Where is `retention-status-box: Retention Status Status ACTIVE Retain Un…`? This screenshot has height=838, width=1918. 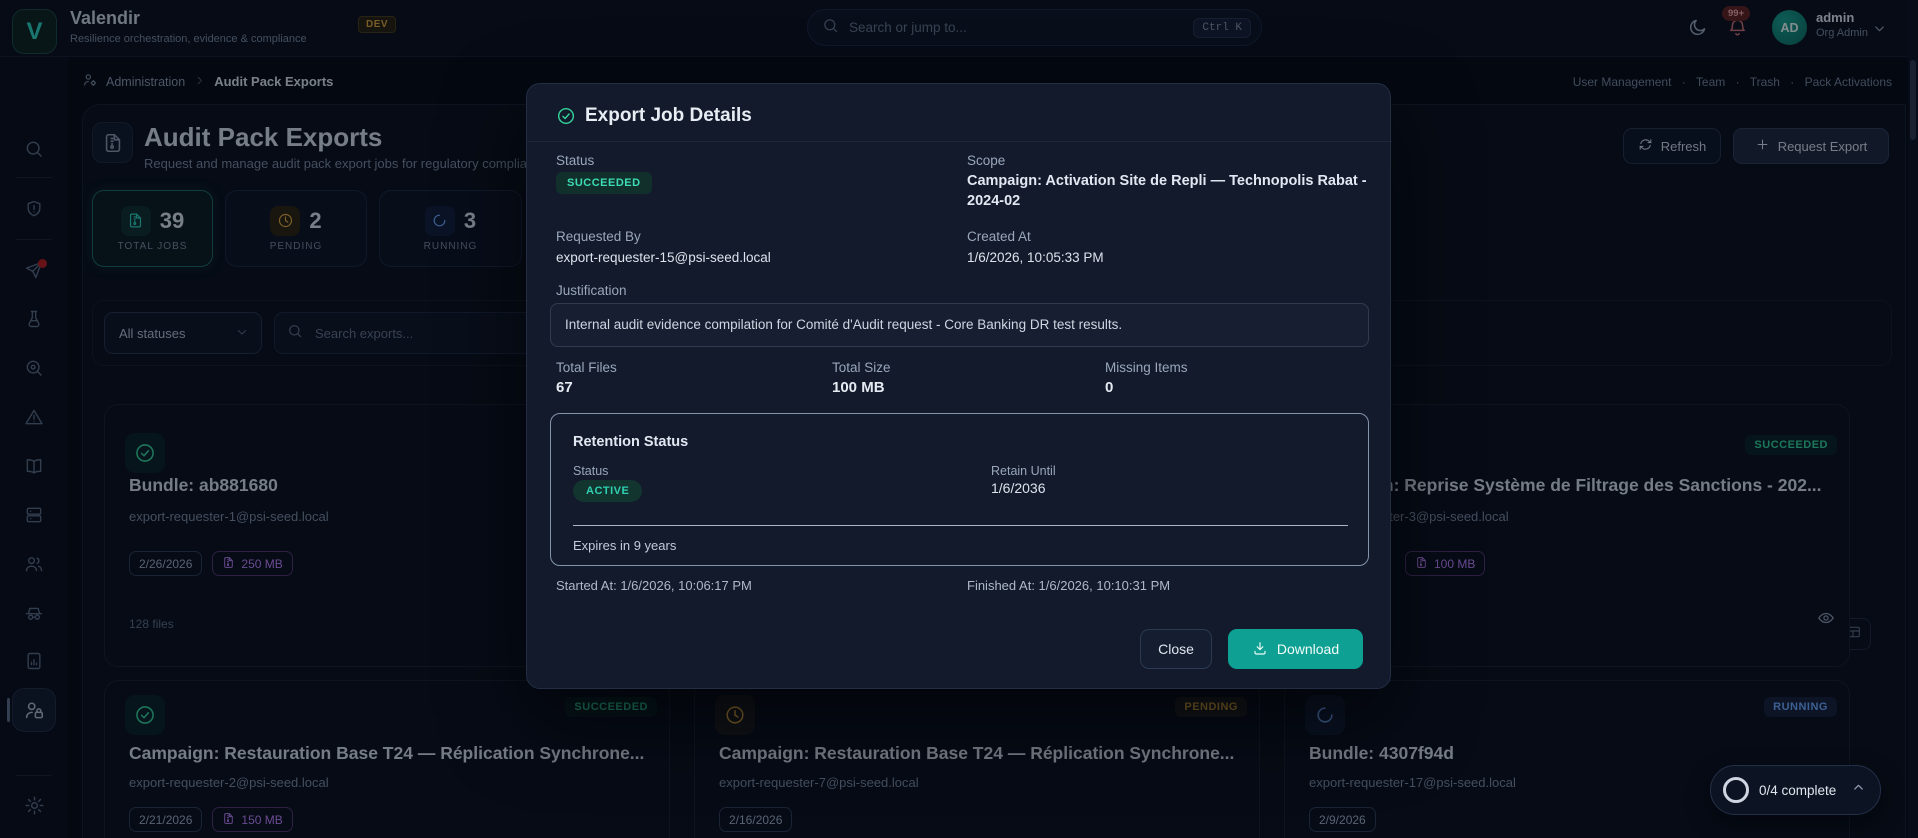 retention-status-box: Retention Status Status ACTIVE Retain Un… is located at coordinates (959, 489).